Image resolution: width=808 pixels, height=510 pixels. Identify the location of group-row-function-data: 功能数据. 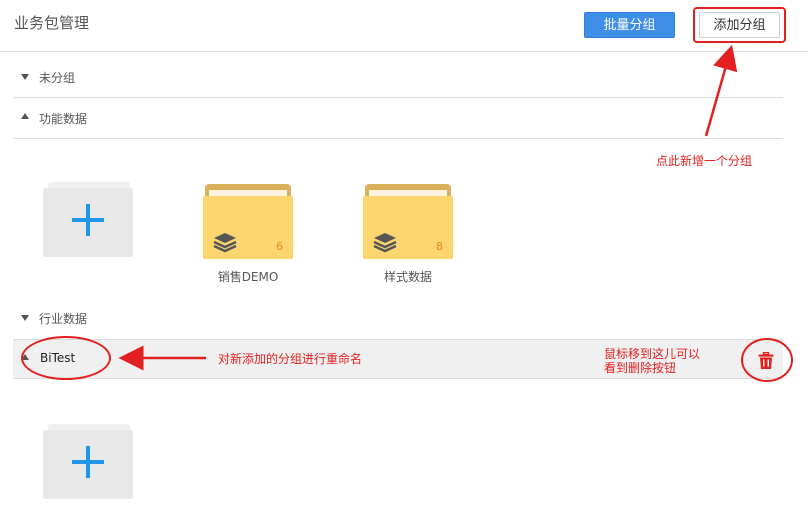
(398, 119).